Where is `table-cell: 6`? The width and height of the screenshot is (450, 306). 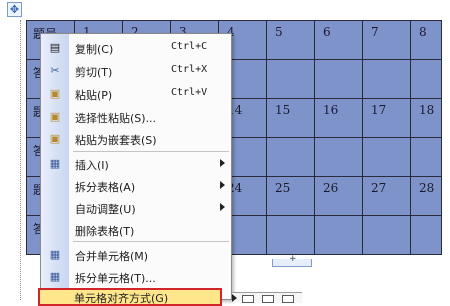 table-cell: 6 is located at coordinates (338, 40).